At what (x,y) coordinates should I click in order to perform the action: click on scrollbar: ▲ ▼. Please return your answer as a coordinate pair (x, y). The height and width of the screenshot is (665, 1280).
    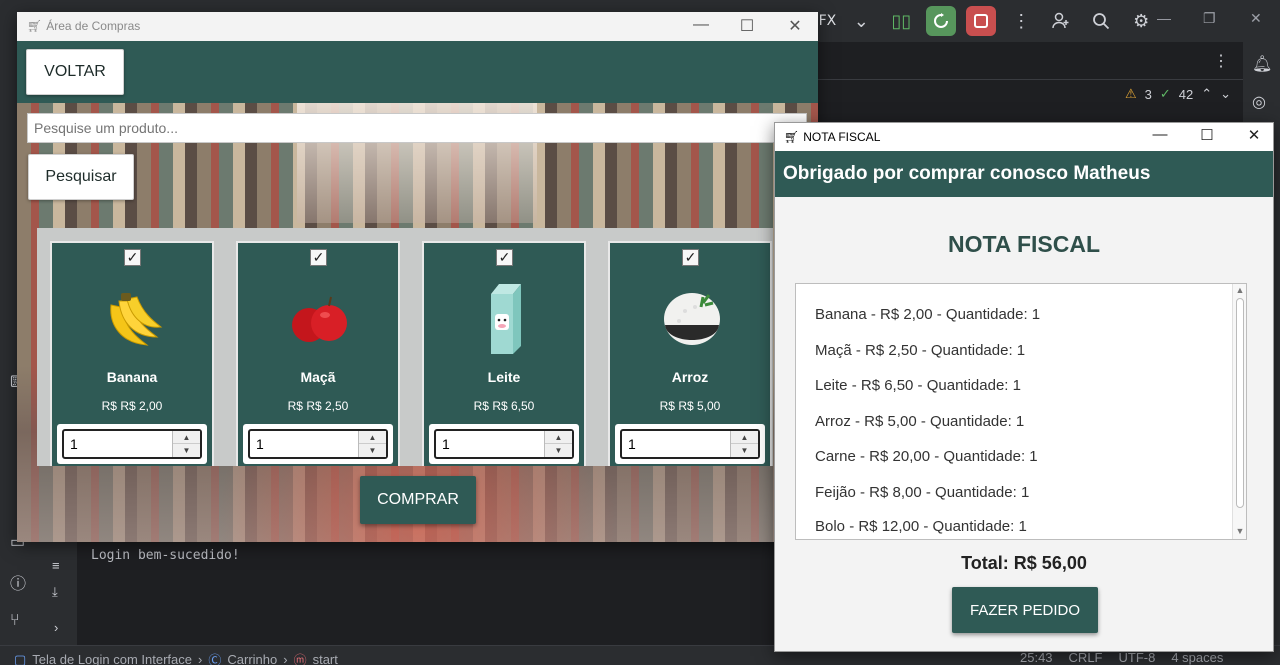
    Looking at the image, I should click on (1239, 411).